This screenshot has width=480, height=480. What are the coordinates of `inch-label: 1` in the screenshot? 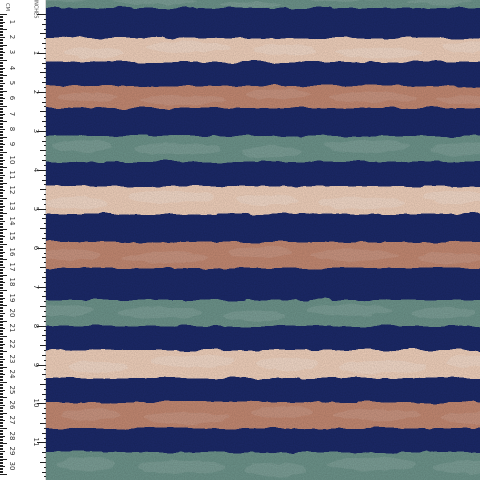 It's located at (36, 53).